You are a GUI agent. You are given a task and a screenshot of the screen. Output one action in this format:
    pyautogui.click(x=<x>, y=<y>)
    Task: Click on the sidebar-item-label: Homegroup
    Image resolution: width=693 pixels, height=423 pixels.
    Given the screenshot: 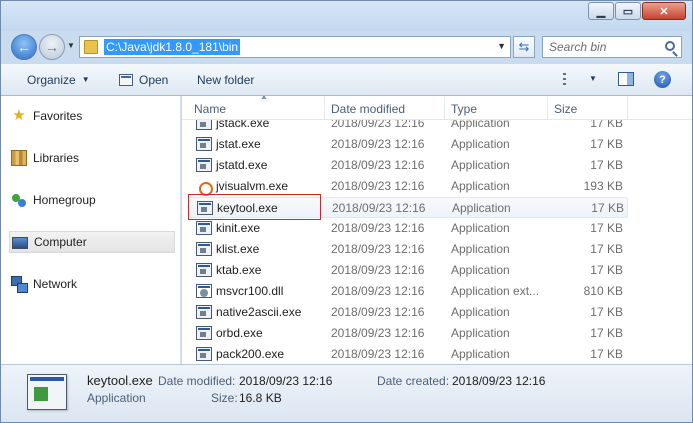 What is the action you would take?
    pyautogui.click(x=64, y=200)
    